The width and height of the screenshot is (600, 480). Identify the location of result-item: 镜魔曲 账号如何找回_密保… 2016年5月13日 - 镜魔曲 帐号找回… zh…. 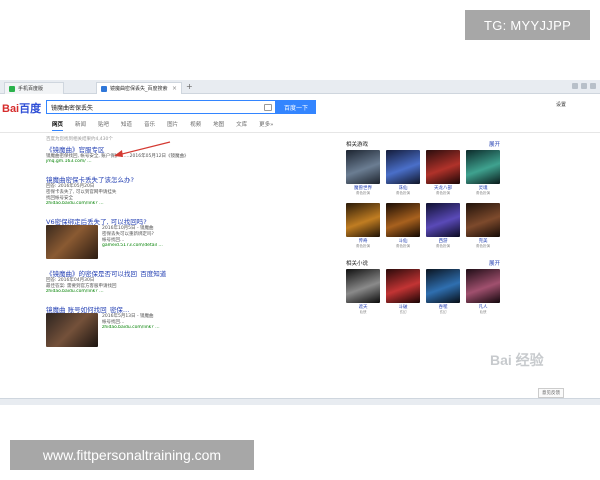
(171, 325).